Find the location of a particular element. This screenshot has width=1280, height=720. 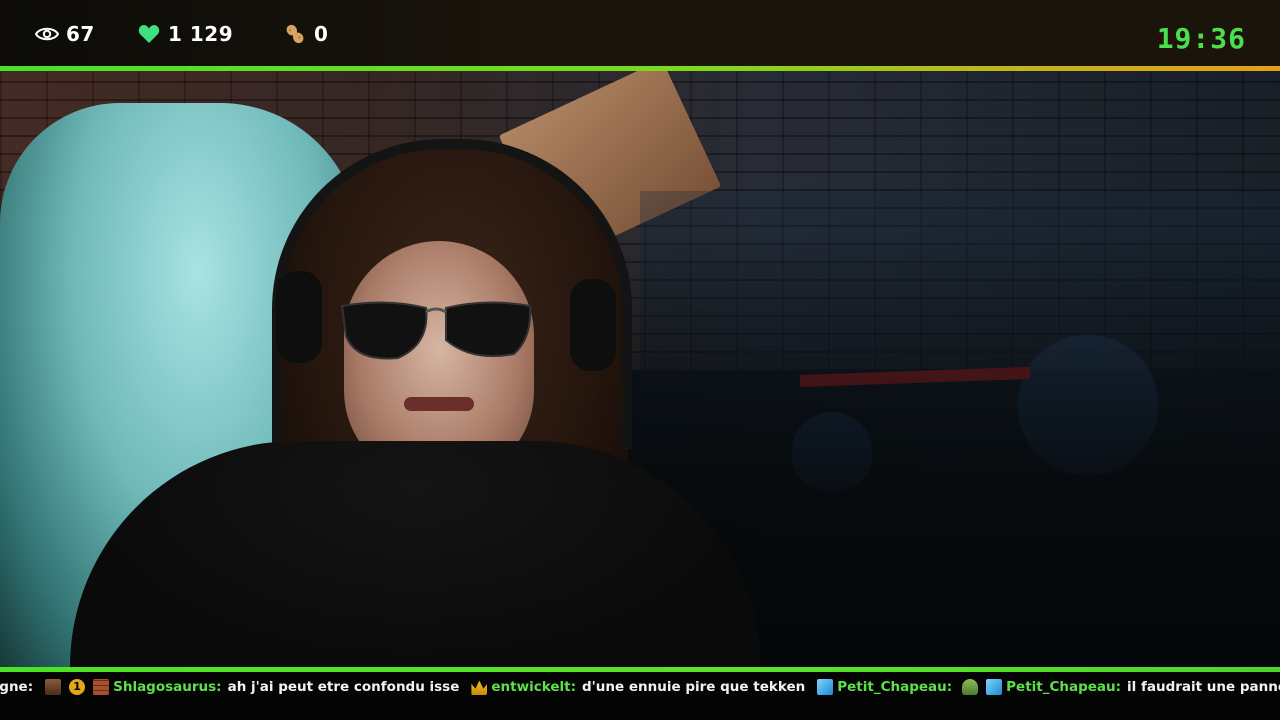

viewer-count: 67 is located at coordinates (64, 34).